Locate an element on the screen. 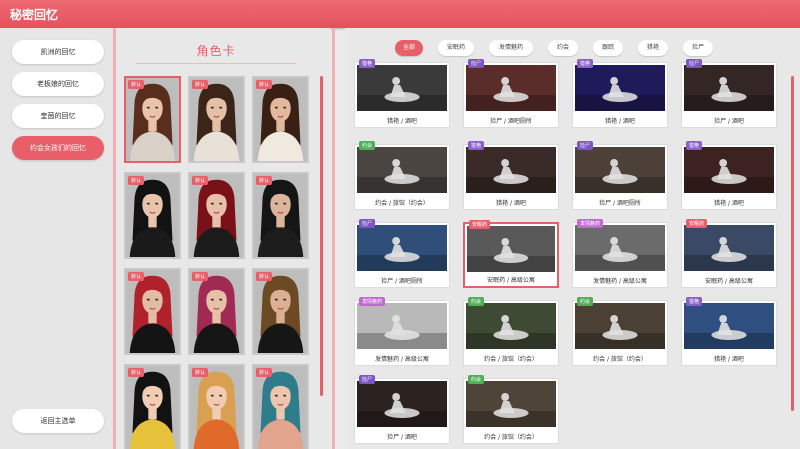 The height and width of the screenshot is (449, 800). scene-thumbnail: 捡尸 捡尸 / 酒吧 is located at coordinates (729, 93).